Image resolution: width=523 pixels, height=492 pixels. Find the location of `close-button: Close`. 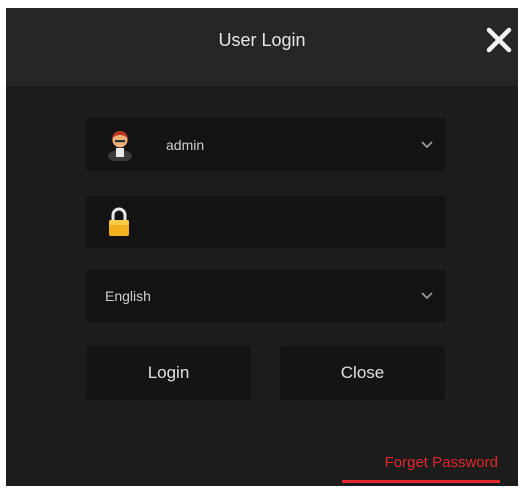

close-button: Close is located at coordinates (362, 373).